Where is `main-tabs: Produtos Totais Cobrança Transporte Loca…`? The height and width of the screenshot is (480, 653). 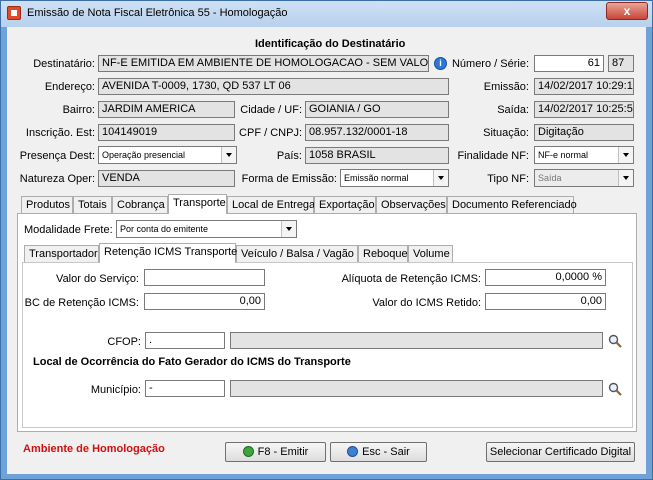
main-tabs: Produtos Totais Cobrança Transporte Loca… is located at coordinates (301, 204).